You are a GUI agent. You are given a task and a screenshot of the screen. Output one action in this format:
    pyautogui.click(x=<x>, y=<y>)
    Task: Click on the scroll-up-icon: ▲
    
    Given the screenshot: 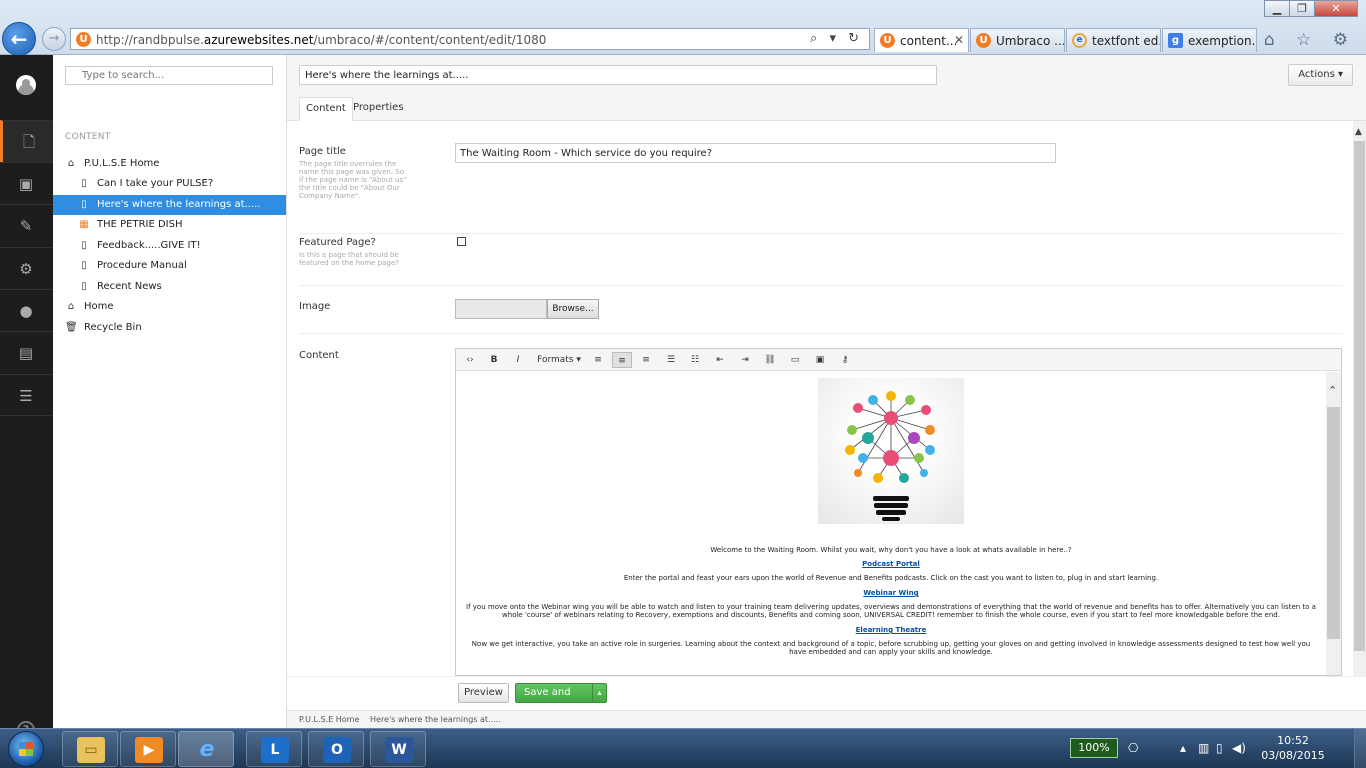 What is the action you would take?
    pyautogui.click(x=1358, y=132)
    